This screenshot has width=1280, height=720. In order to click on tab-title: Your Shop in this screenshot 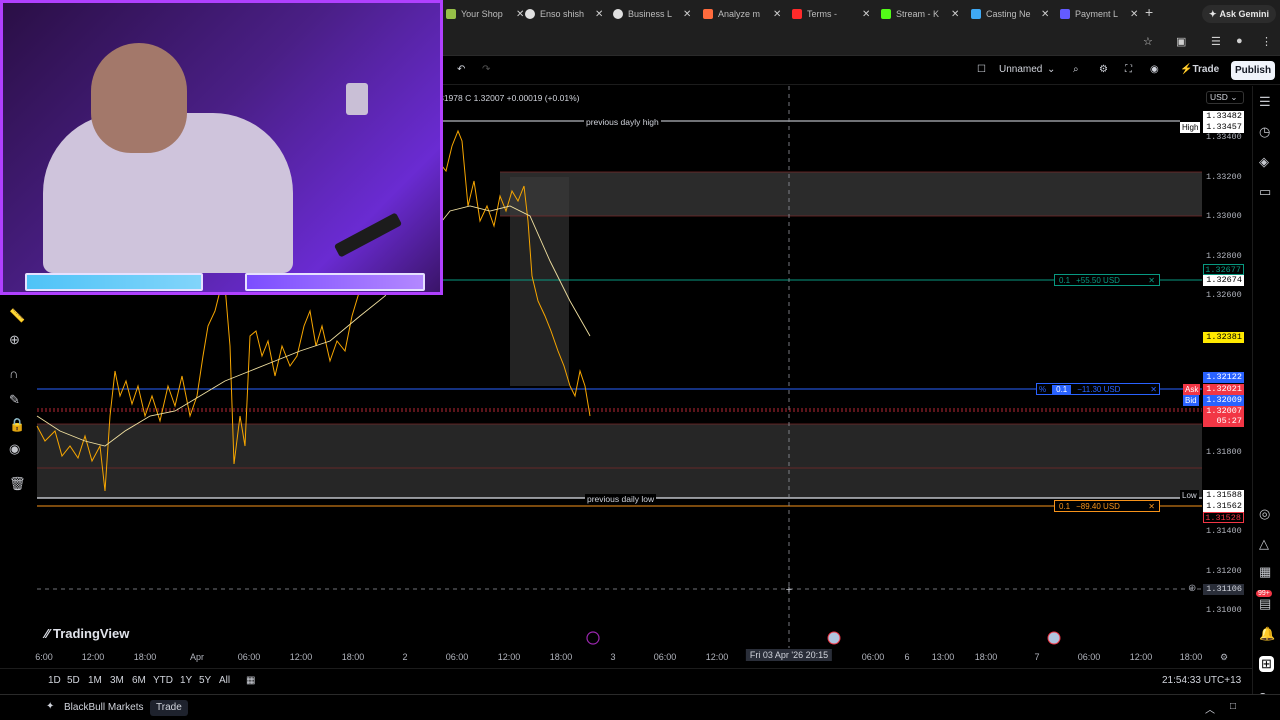, I will do `click(482, 14)`.